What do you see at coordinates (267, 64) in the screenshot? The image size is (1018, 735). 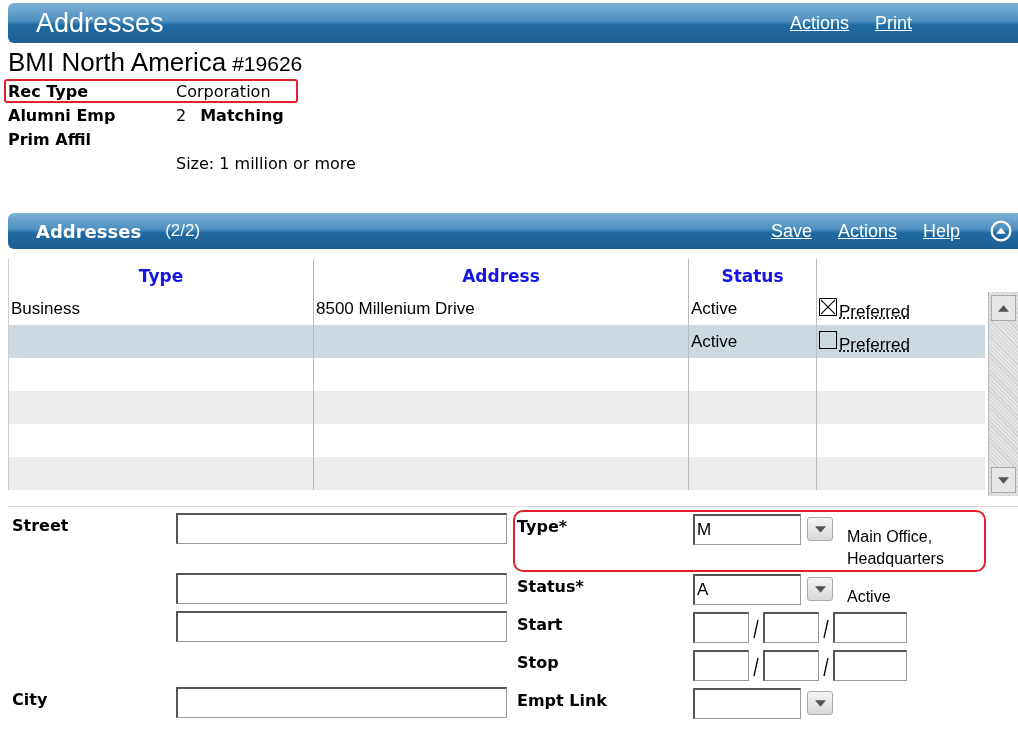 I see `record-number: #19626` at bounding box center [267, 64].